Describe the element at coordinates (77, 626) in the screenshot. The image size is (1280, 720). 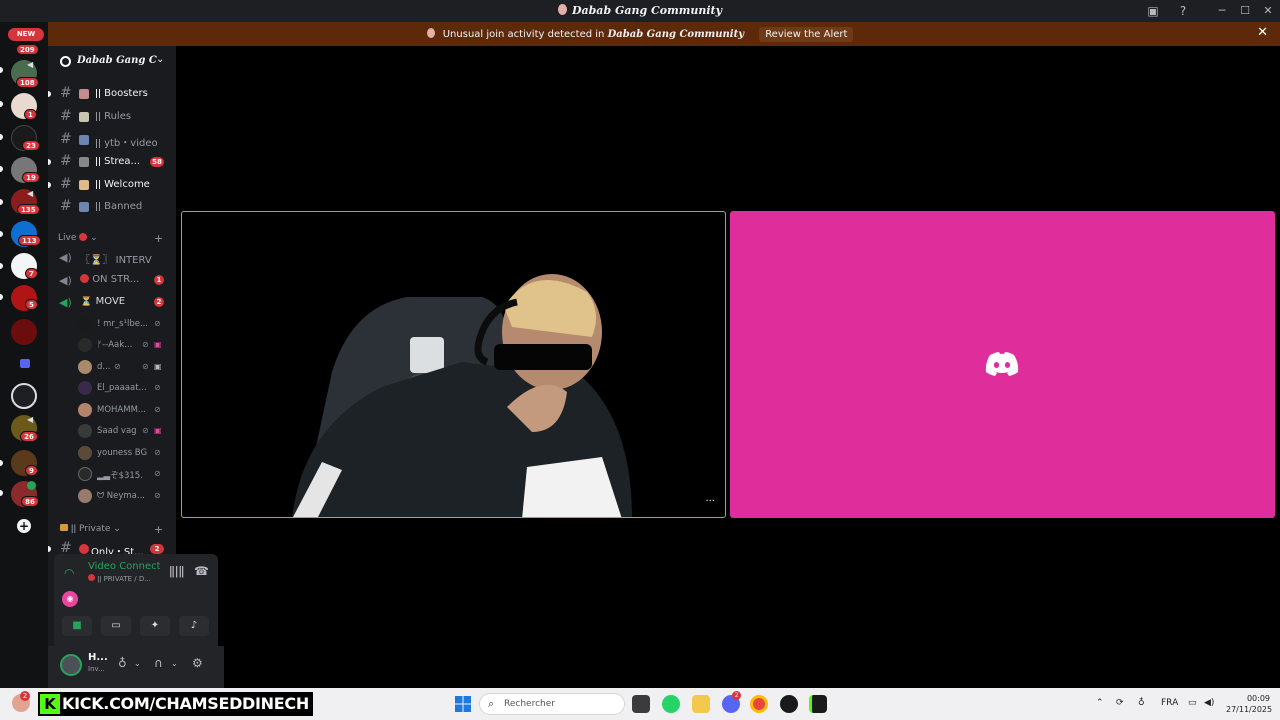
I see `camera-button: ■` at that location.